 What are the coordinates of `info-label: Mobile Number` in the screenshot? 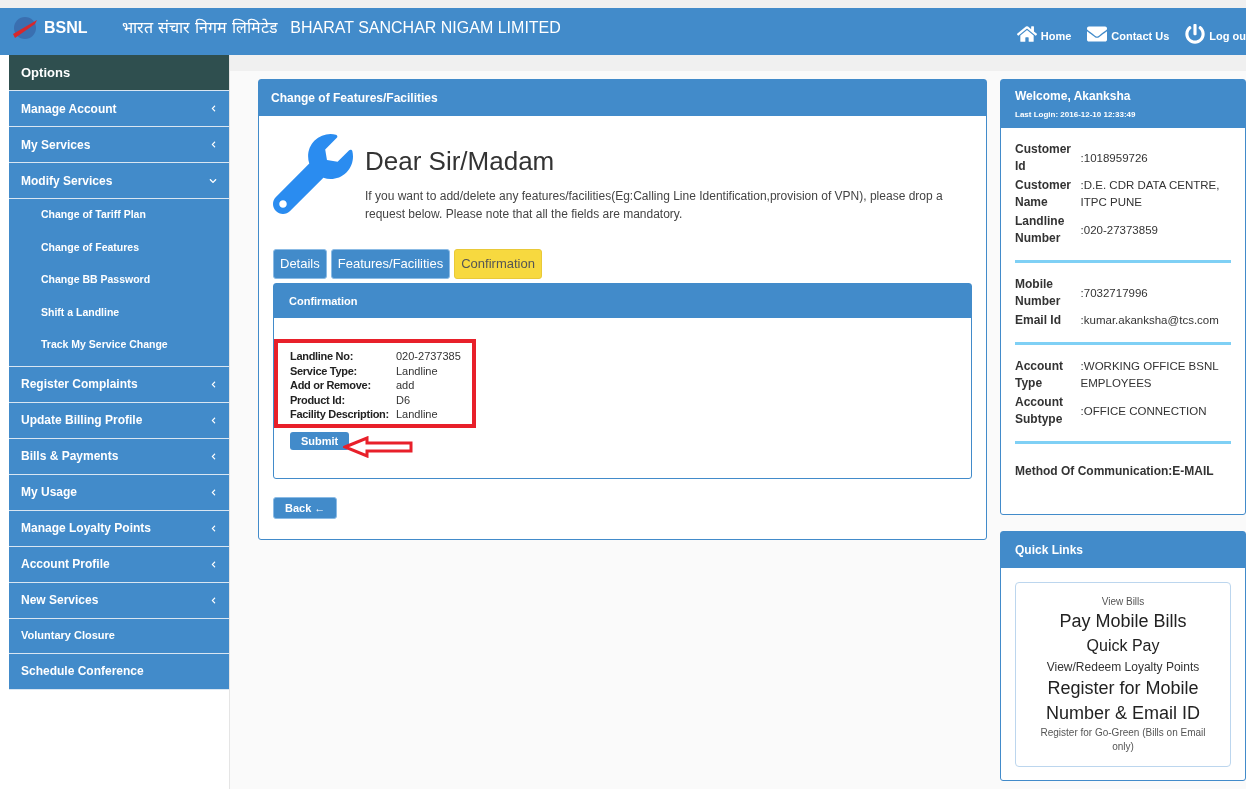 It's located at (1038, 293).